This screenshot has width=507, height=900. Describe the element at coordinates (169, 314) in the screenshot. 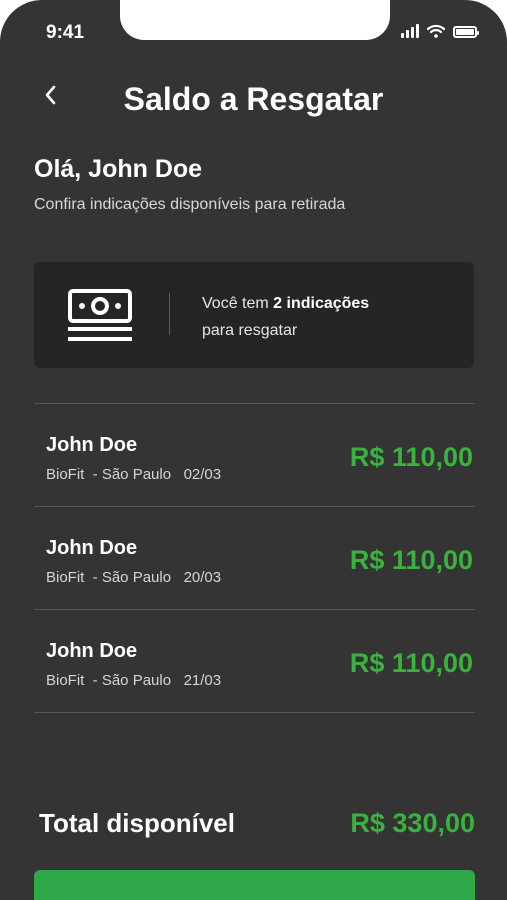

I see `card-divider` at that location.